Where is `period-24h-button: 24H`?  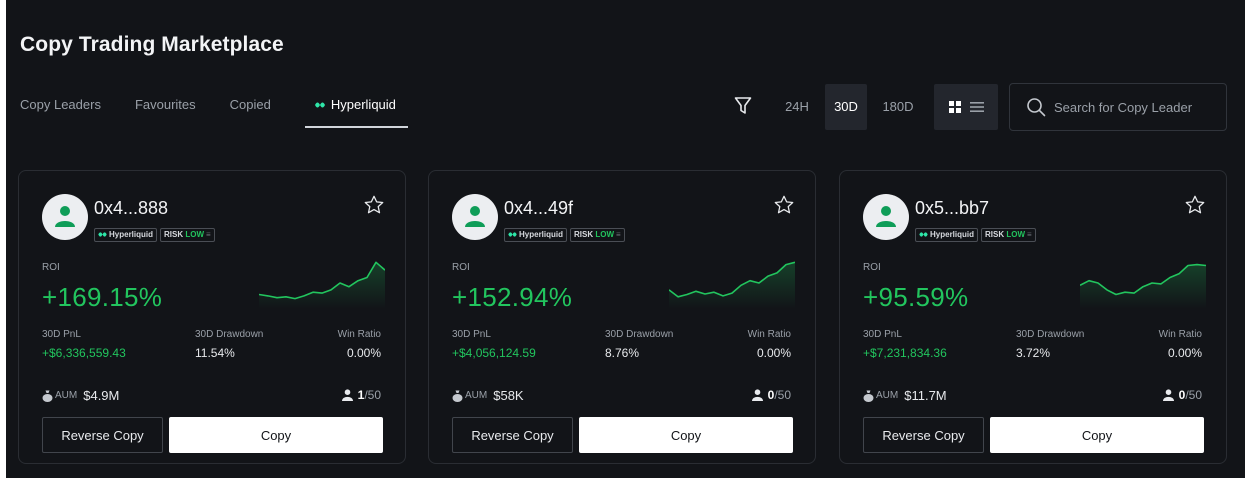 period-24h-button: 24H is located at coordinates (797, 107).